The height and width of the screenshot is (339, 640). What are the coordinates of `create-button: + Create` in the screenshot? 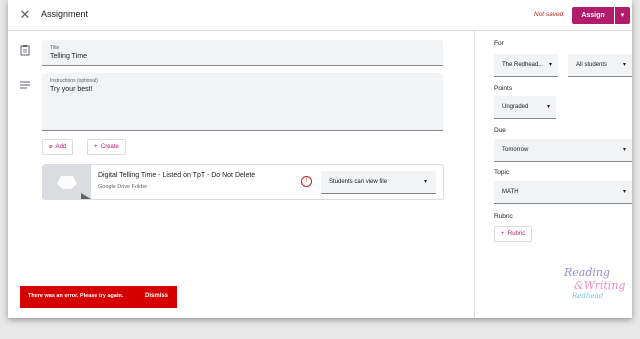 It's located at (106, 147).